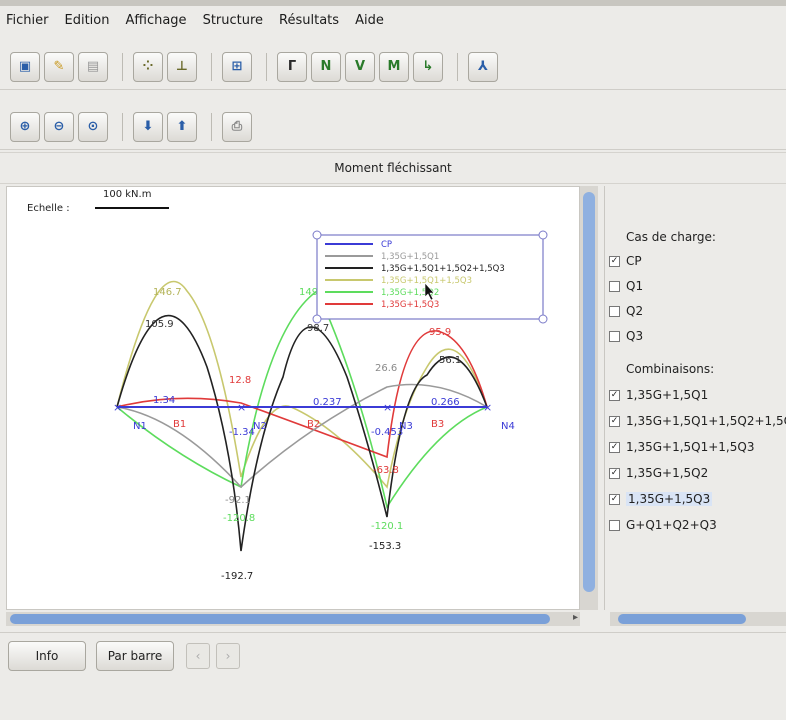 The image size is (786, 720). Describe the element at coordinates (437, 424) in the screenshot. I see `bar-label: B3` at that location.